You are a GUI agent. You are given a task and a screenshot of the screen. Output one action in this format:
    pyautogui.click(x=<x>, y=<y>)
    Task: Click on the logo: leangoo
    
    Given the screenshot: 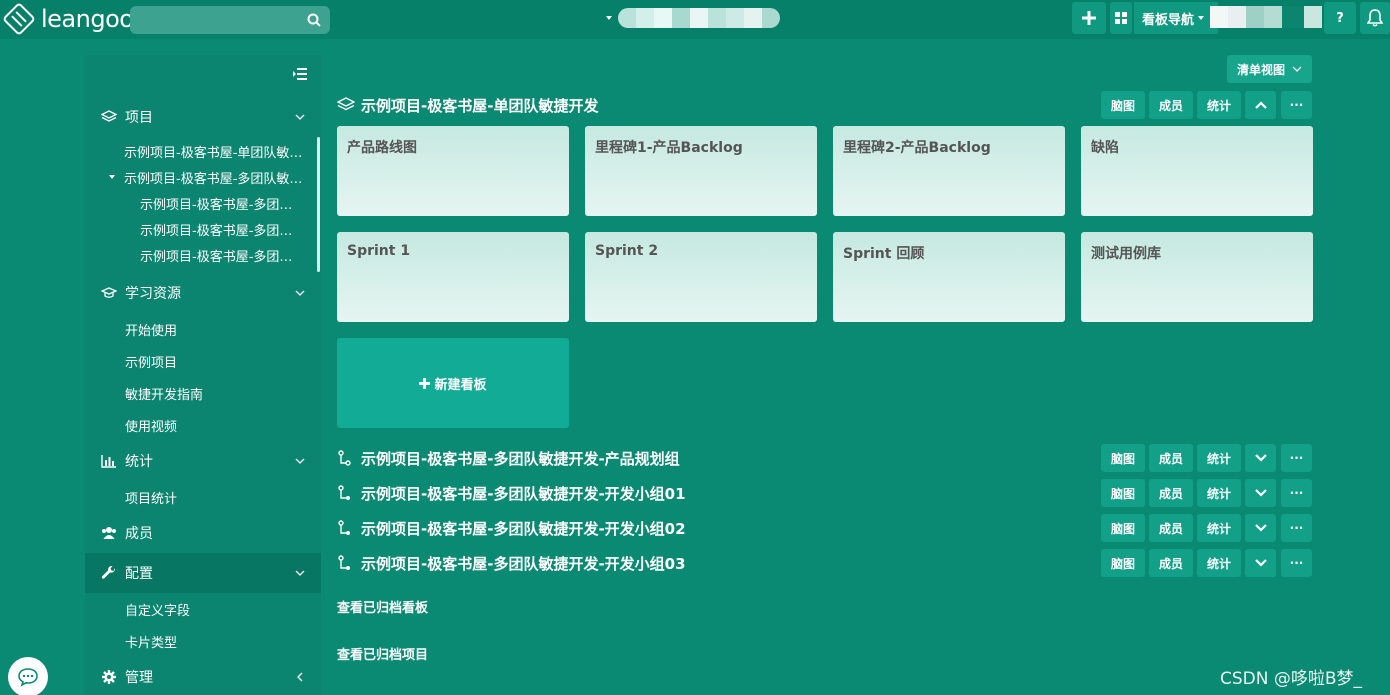 What is the action you would take?
    pyautogui.click(x=68, y=19)
    